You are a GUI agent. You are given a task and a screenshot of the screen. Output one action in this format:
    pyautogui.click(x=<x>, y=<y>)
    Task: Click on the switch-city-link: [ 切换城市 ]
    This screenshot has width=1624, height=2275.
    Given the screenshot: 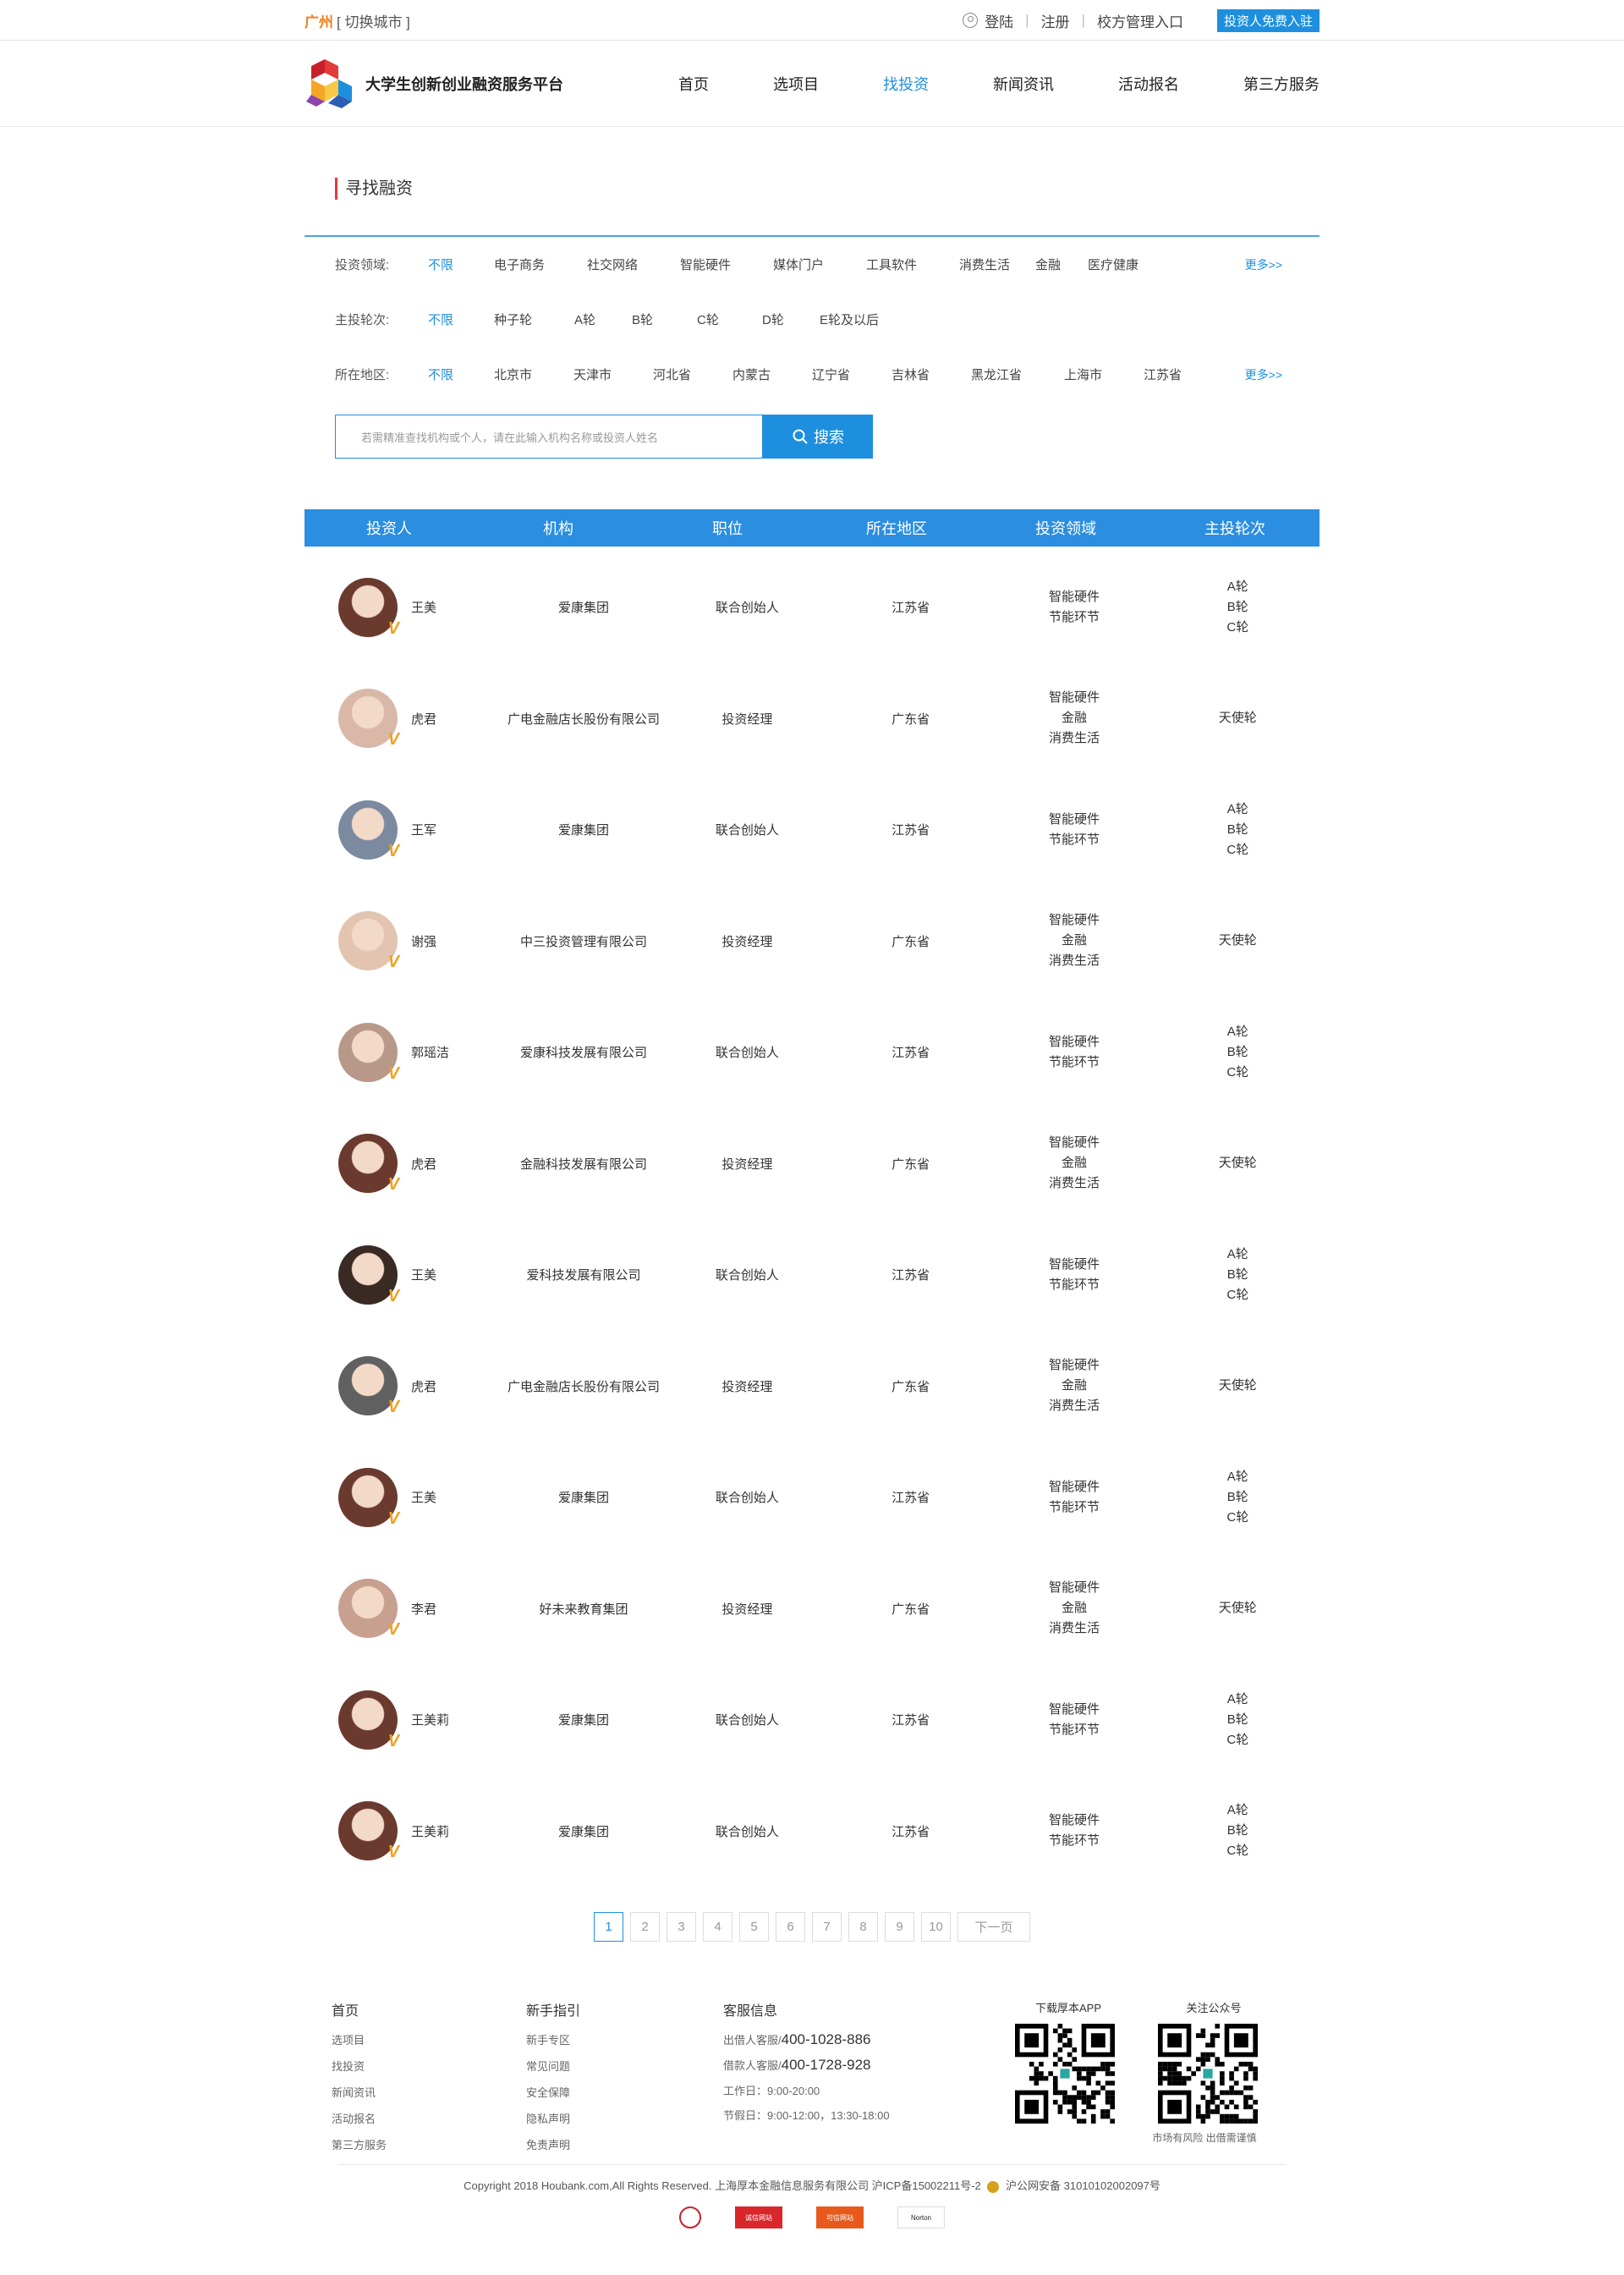 What is the action you would take?
    pyautogui.click(x=373, y=22)
    